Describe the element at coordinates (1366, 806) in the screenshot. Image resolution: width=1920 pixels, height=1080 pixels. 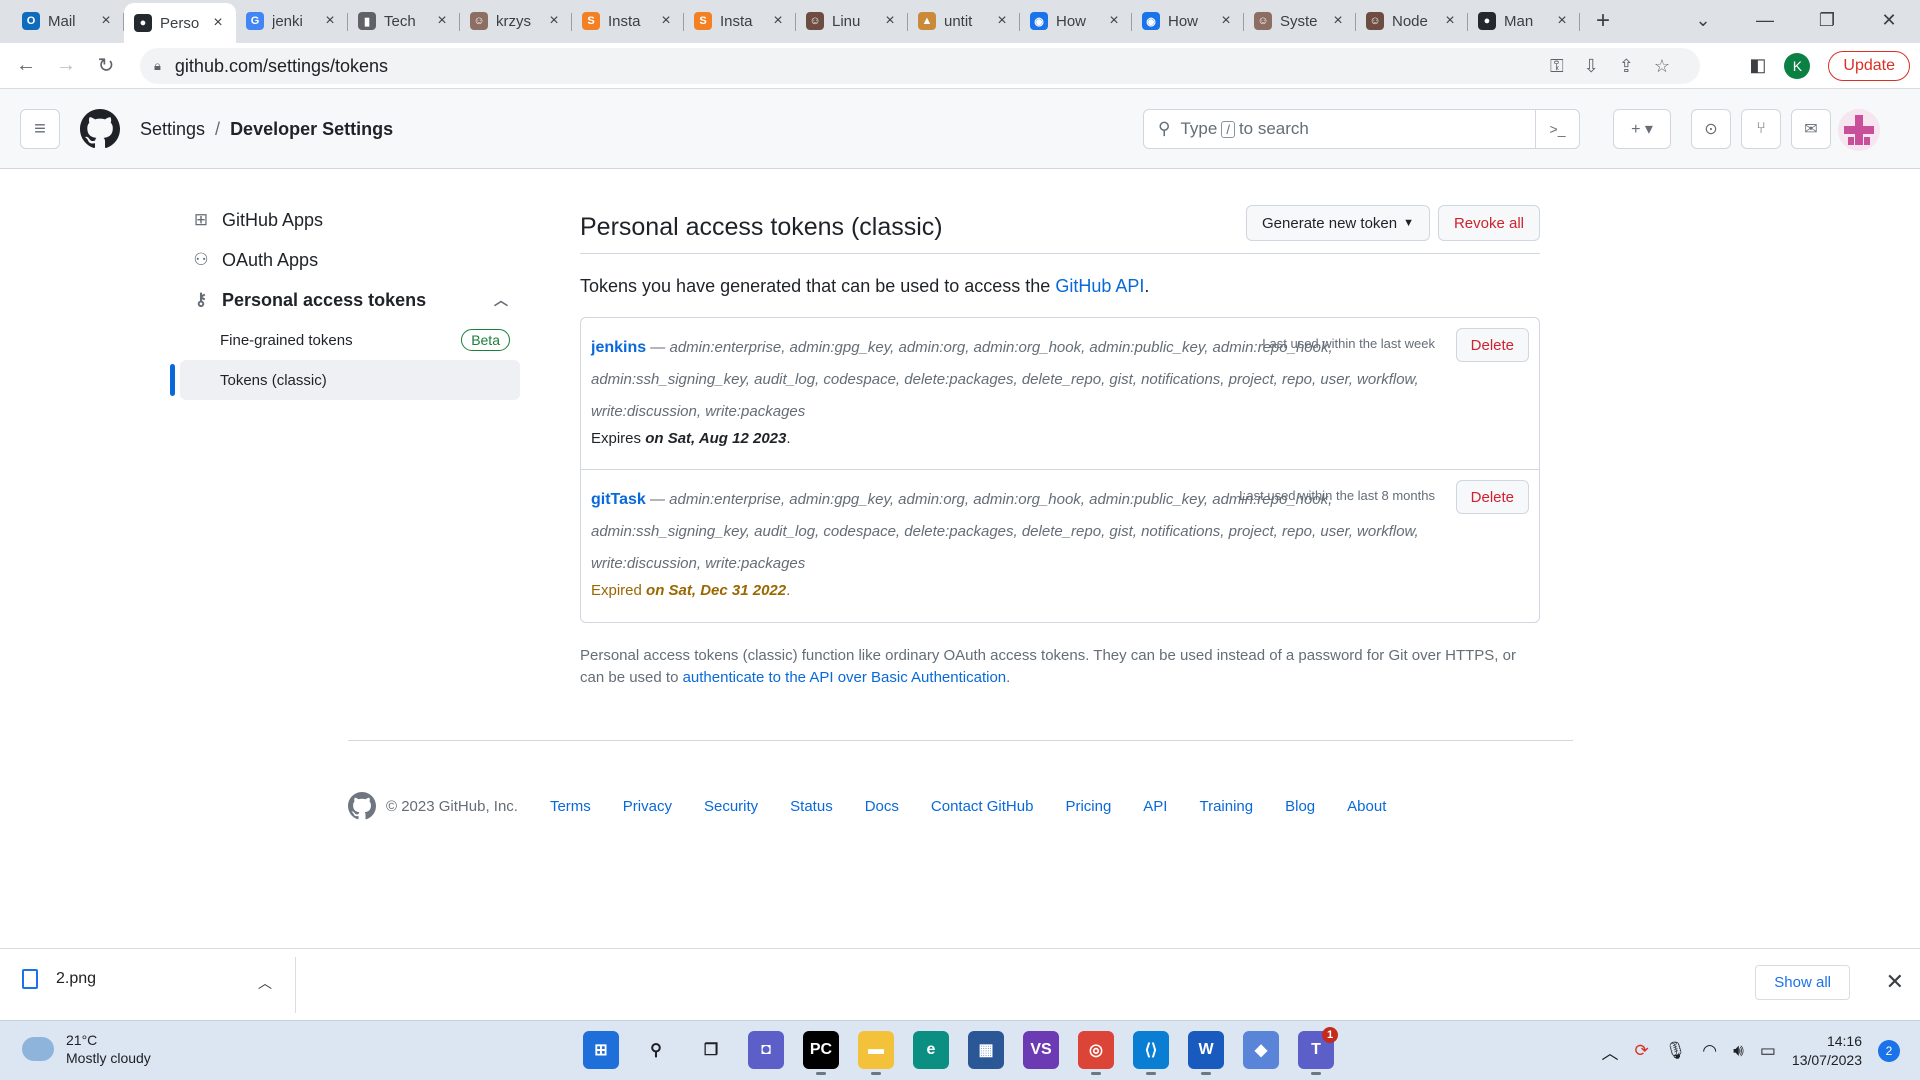
I see `footer-link: About` at that location.